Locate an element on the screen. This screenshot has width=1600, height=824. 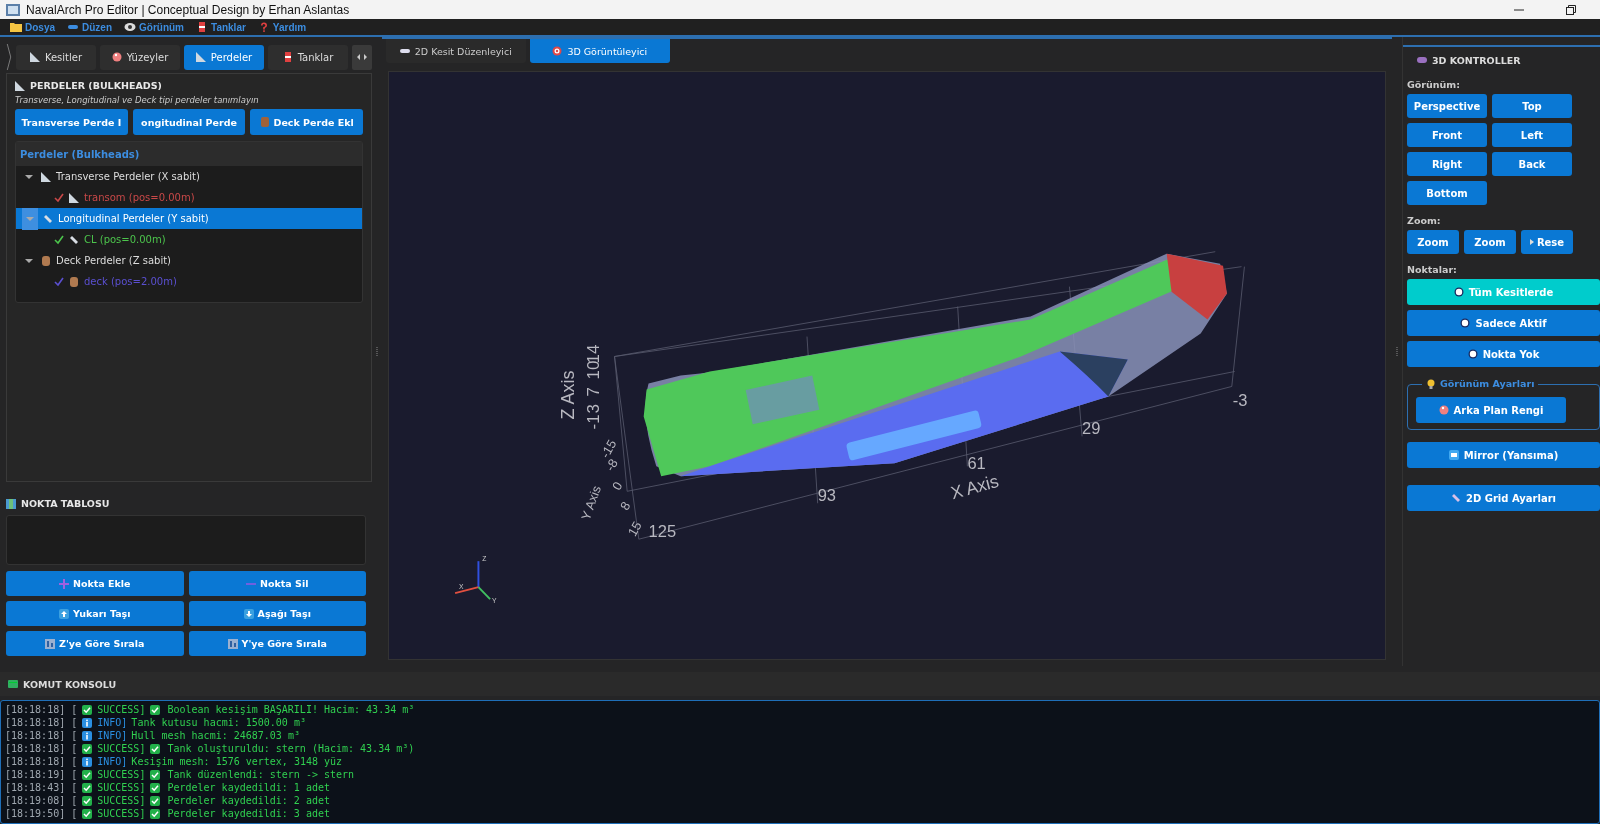
menu-item: Düzen is located at coordinates (89, 27).